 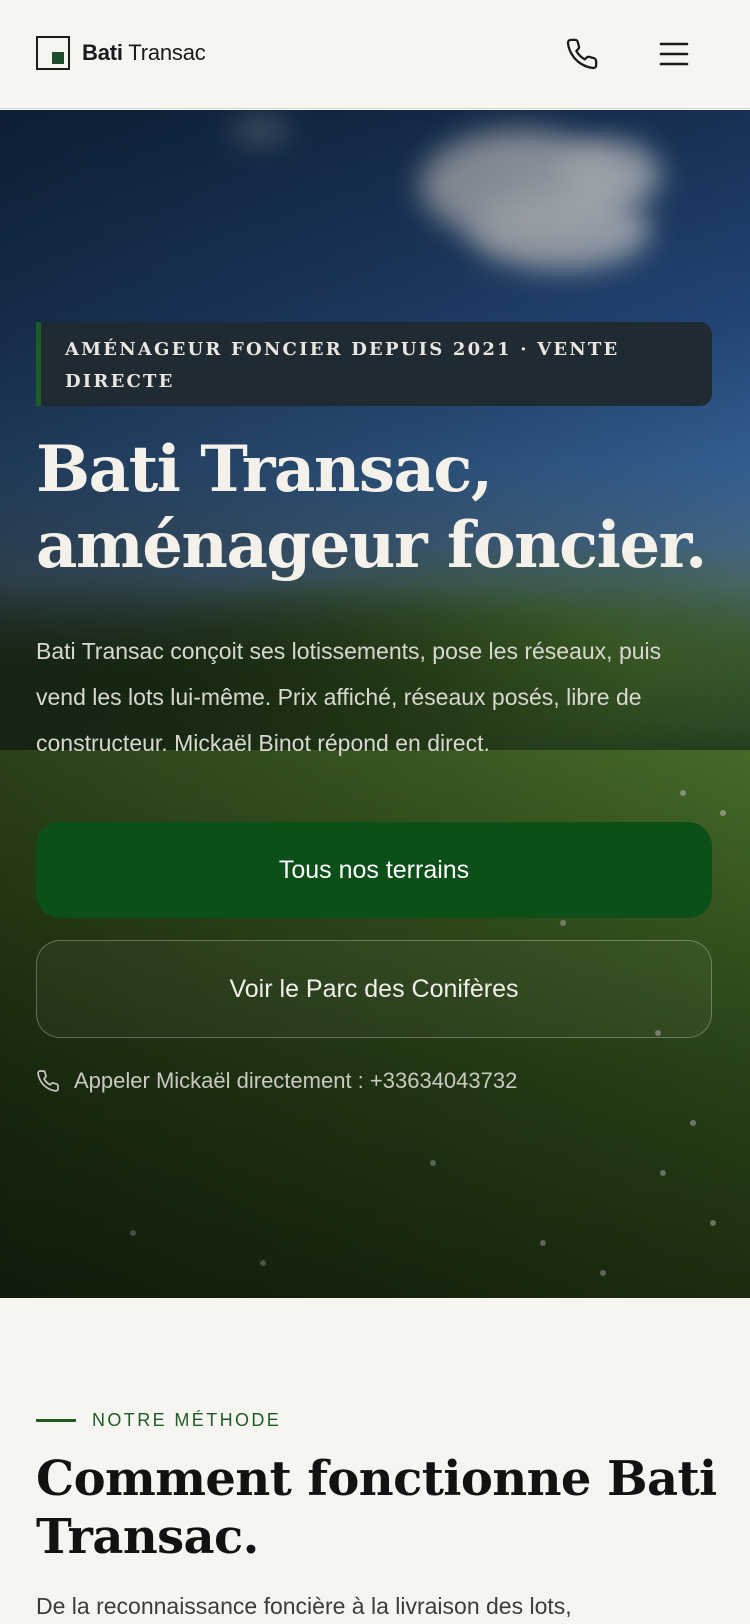 I want to click on all-terrains-button: Tous nos terrains, so click(x=374, y=870).